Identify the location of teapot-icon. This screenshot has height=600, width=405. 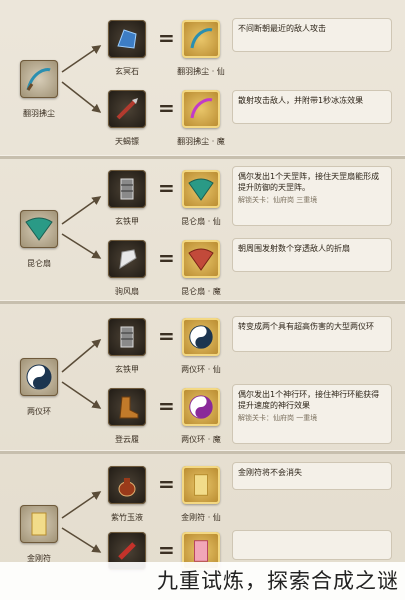
(127, 485).